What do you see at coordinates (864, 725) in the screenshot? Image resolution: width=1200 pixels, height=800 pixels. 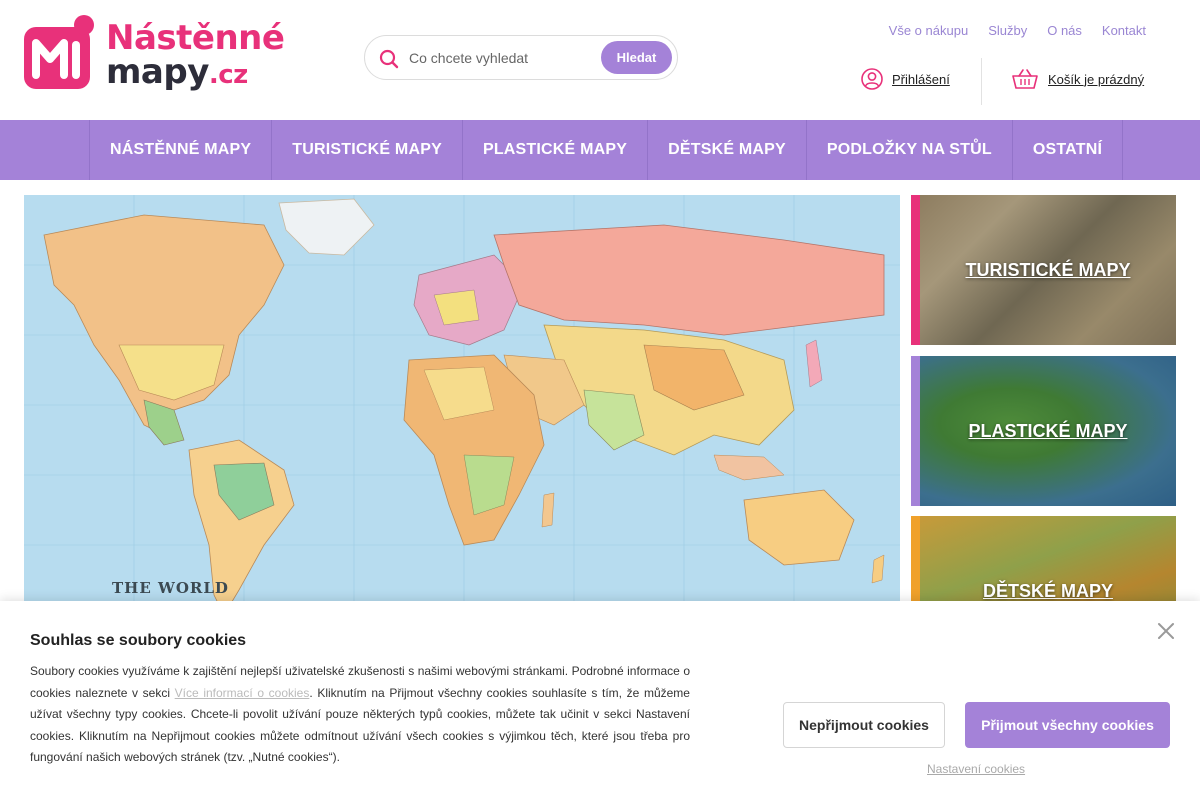 I see `reject-cookies-button: Nepřijmout cookies` at bounding box center [864, 725].